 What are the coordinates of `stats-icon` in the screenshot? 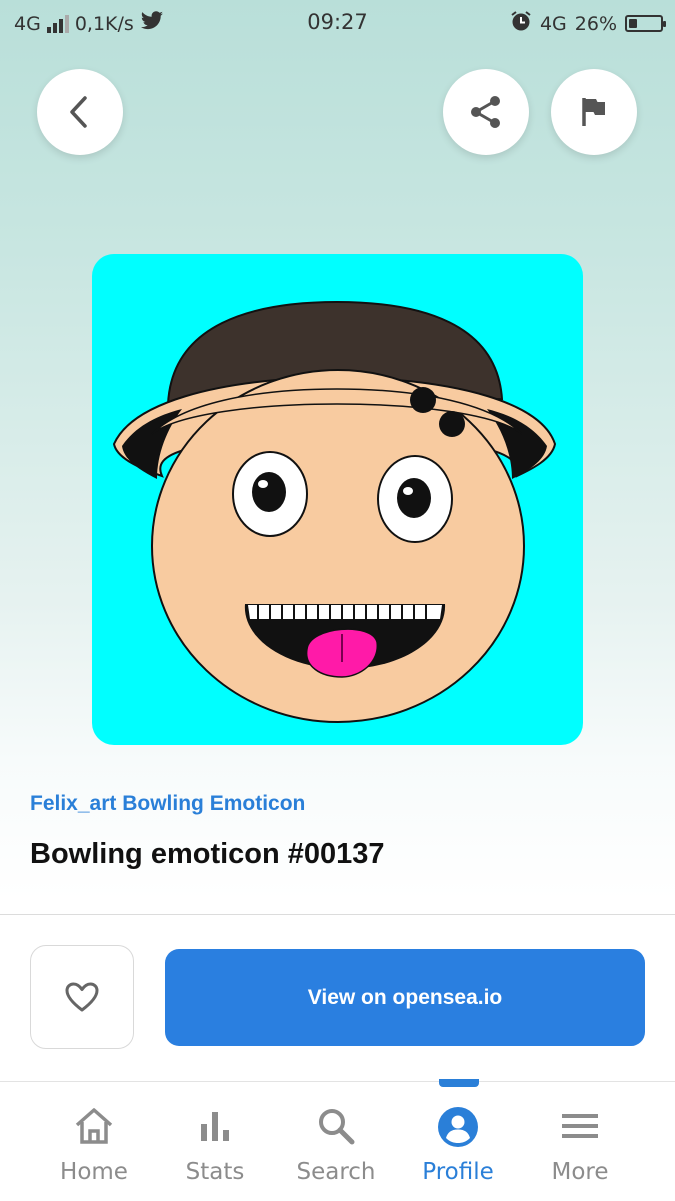 It's located at (215, 1126).